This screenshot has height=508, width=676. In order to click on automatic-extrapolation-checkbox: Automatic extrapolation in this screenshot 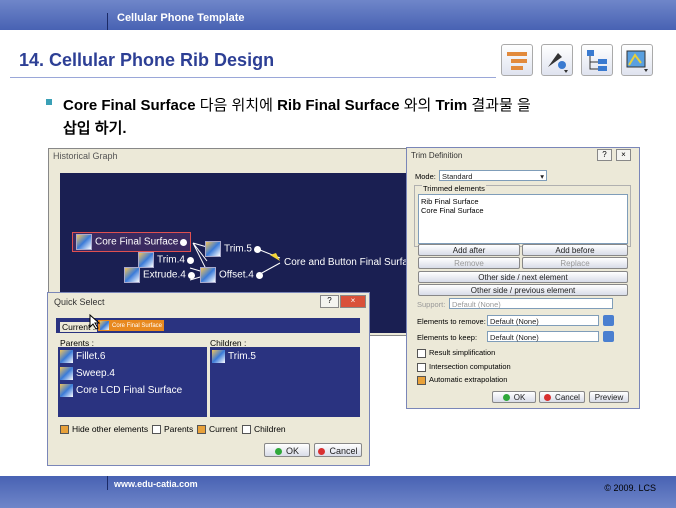, I will do `click(462, 380)`.